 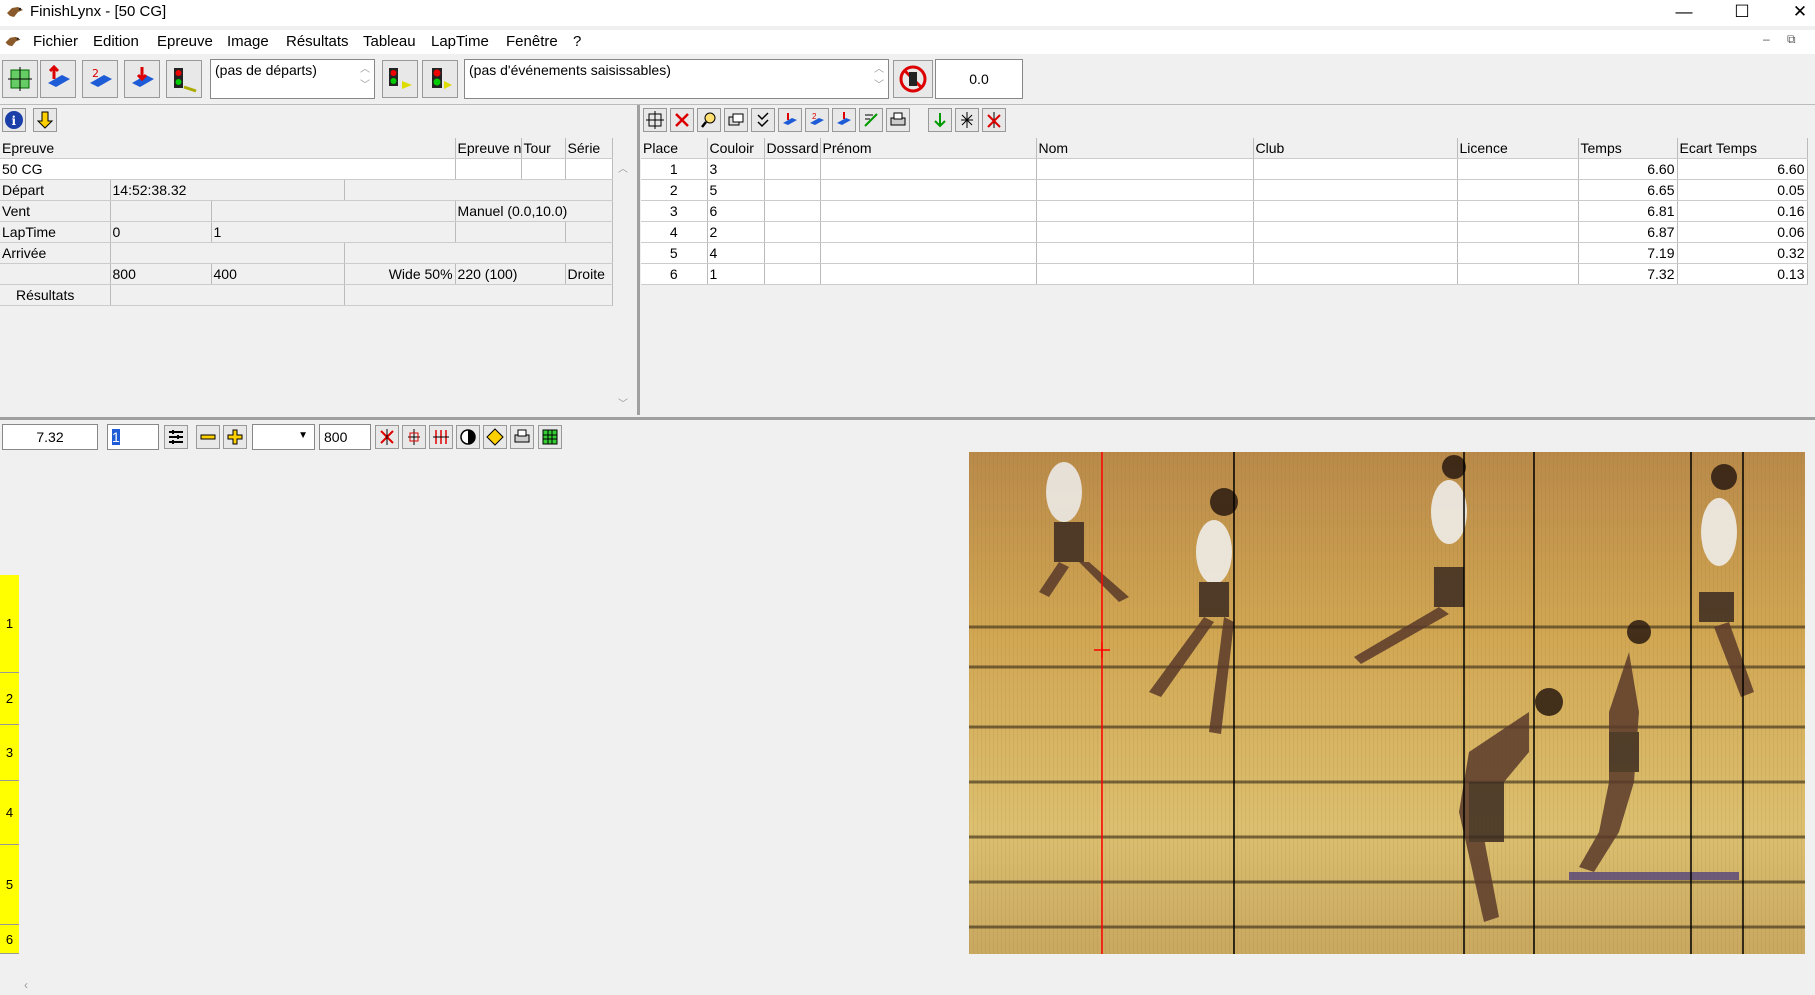 What do you see at coordinates (1742, 253) in the screenshot?
I see `cell-ecart-temps: 0.32` at bounding box center [1742, 253].